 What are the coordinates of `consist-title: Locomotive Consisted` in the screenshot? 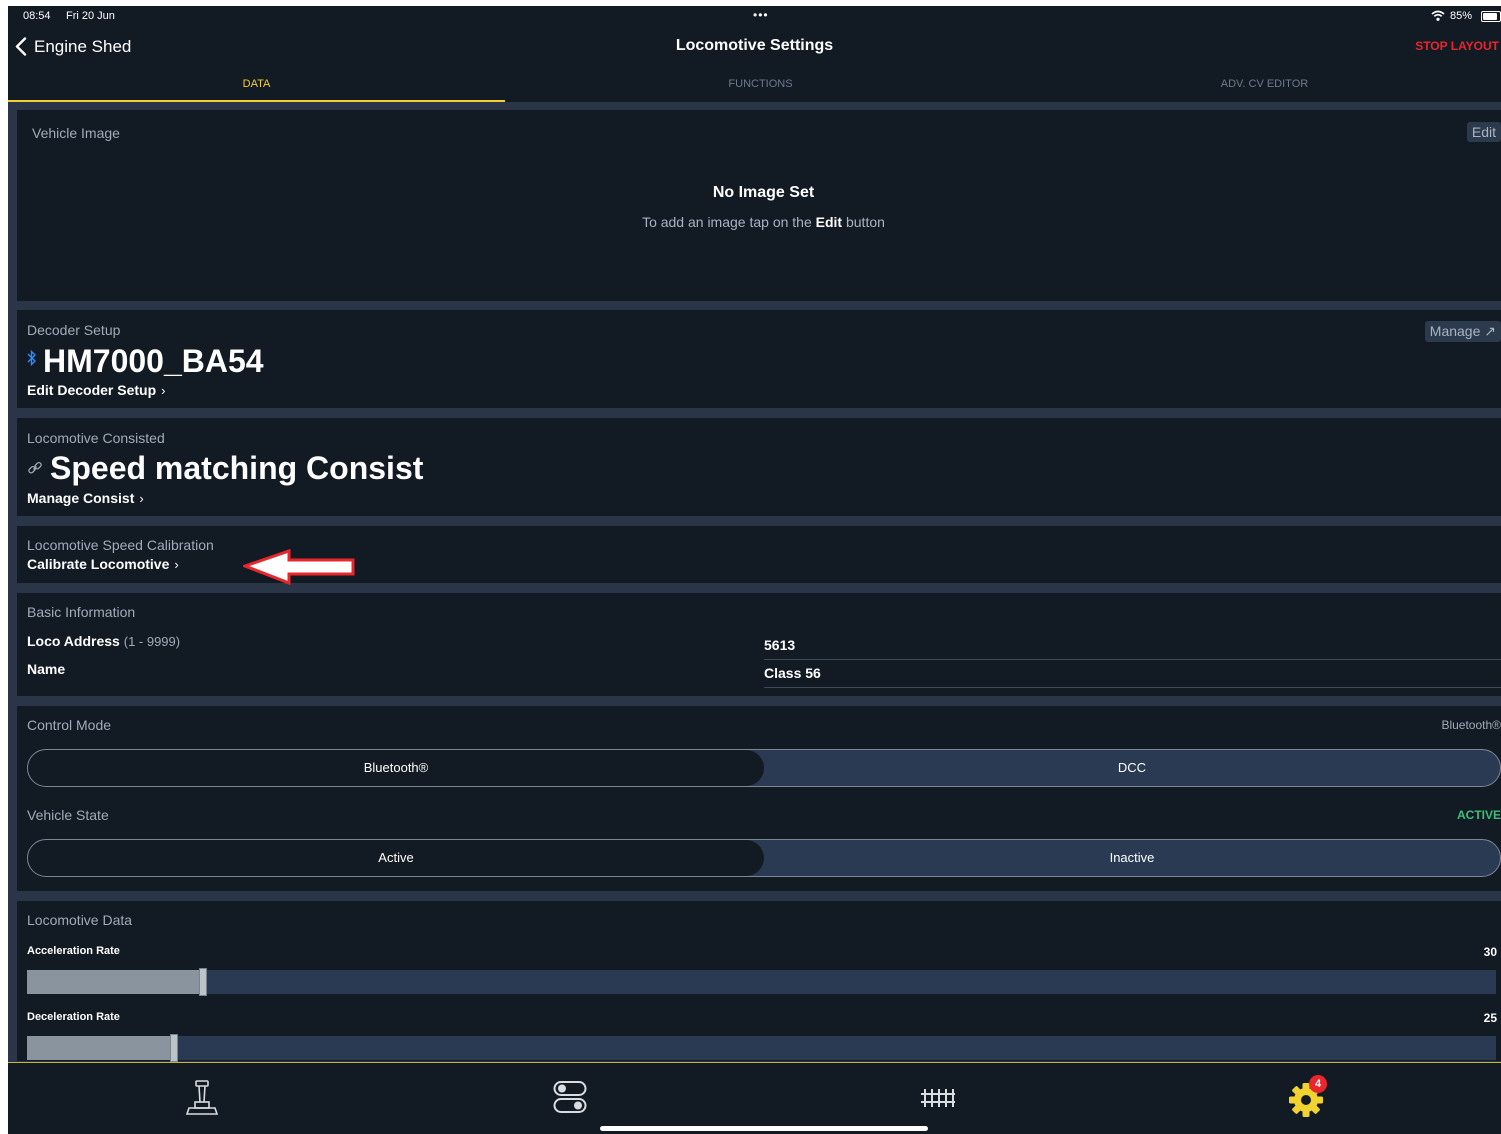 It's located at (96, 438).